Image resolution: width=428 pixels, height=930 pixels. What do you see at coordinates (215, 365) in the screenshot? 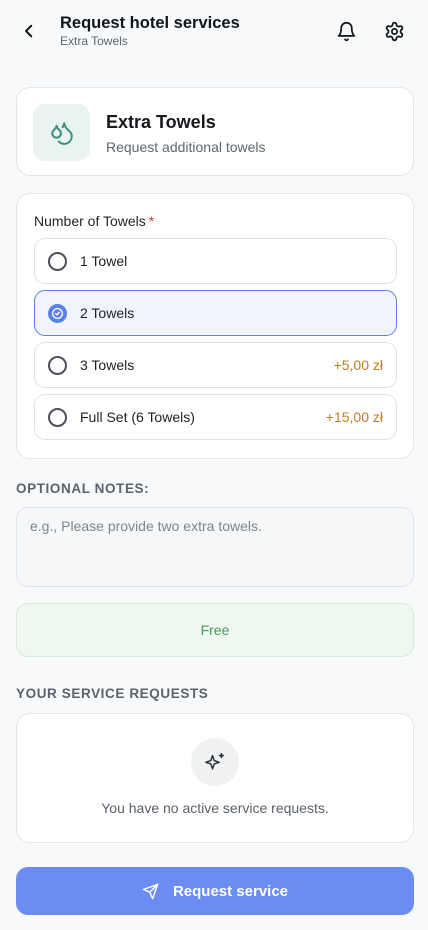
I see `option-3-towels: 3 Towels +5,00 zł` at bounding box center [215, 365].